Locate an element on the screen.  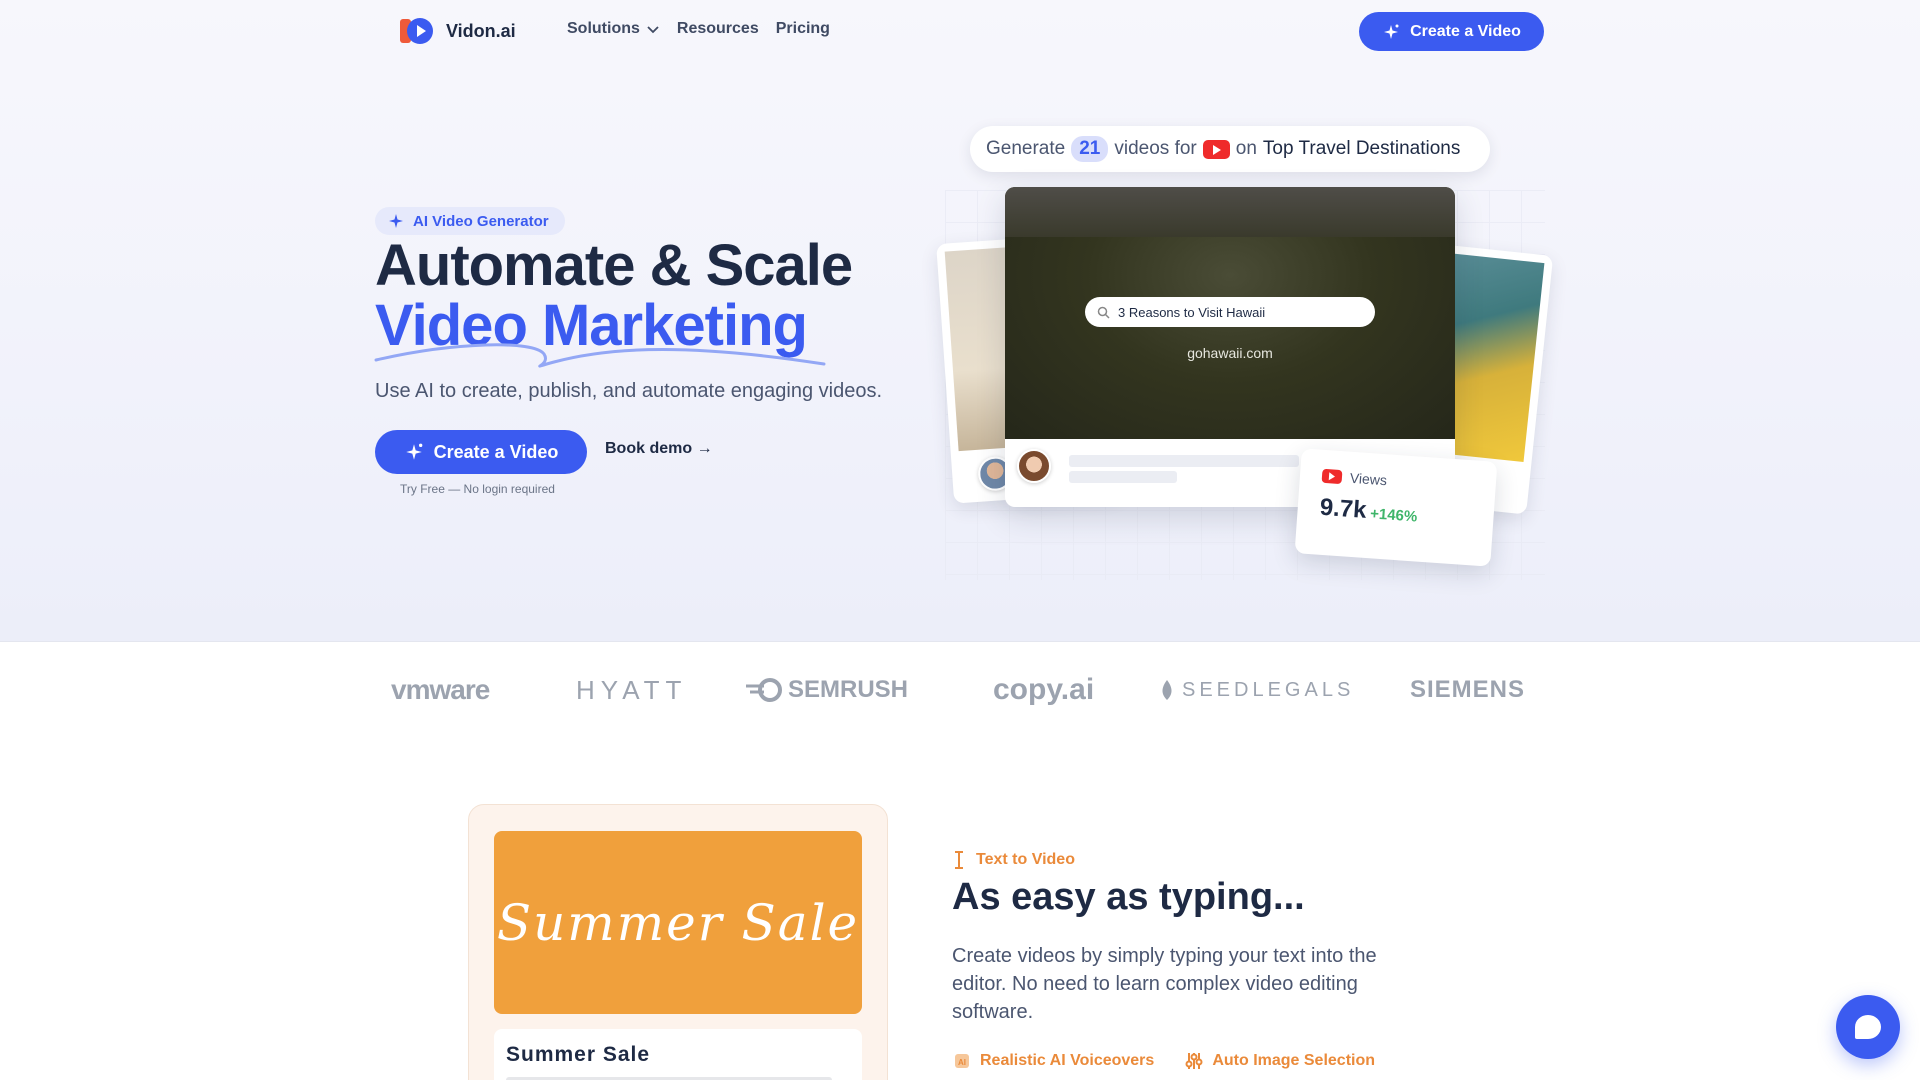
summer-sale-banner: Summer Sale is located at coordinates (678, 922).